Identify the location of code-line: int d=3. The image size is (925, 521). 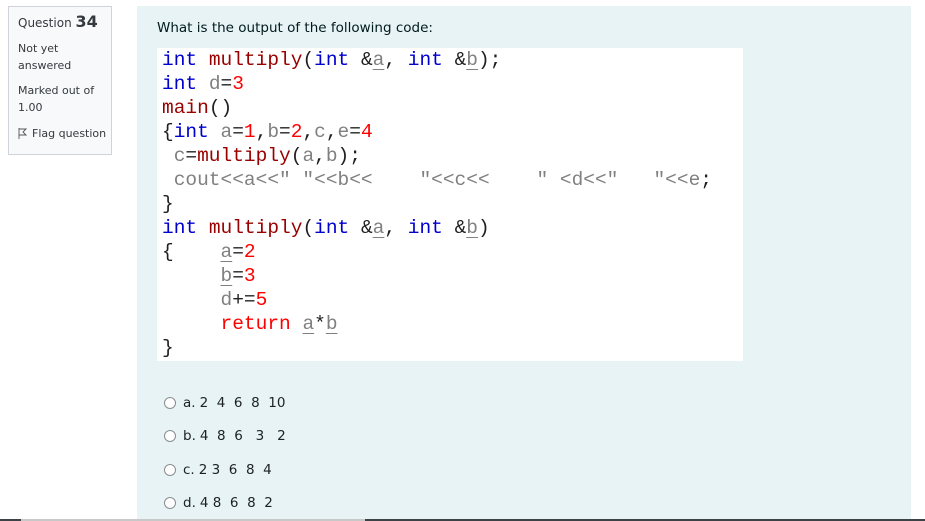
(203, 84).